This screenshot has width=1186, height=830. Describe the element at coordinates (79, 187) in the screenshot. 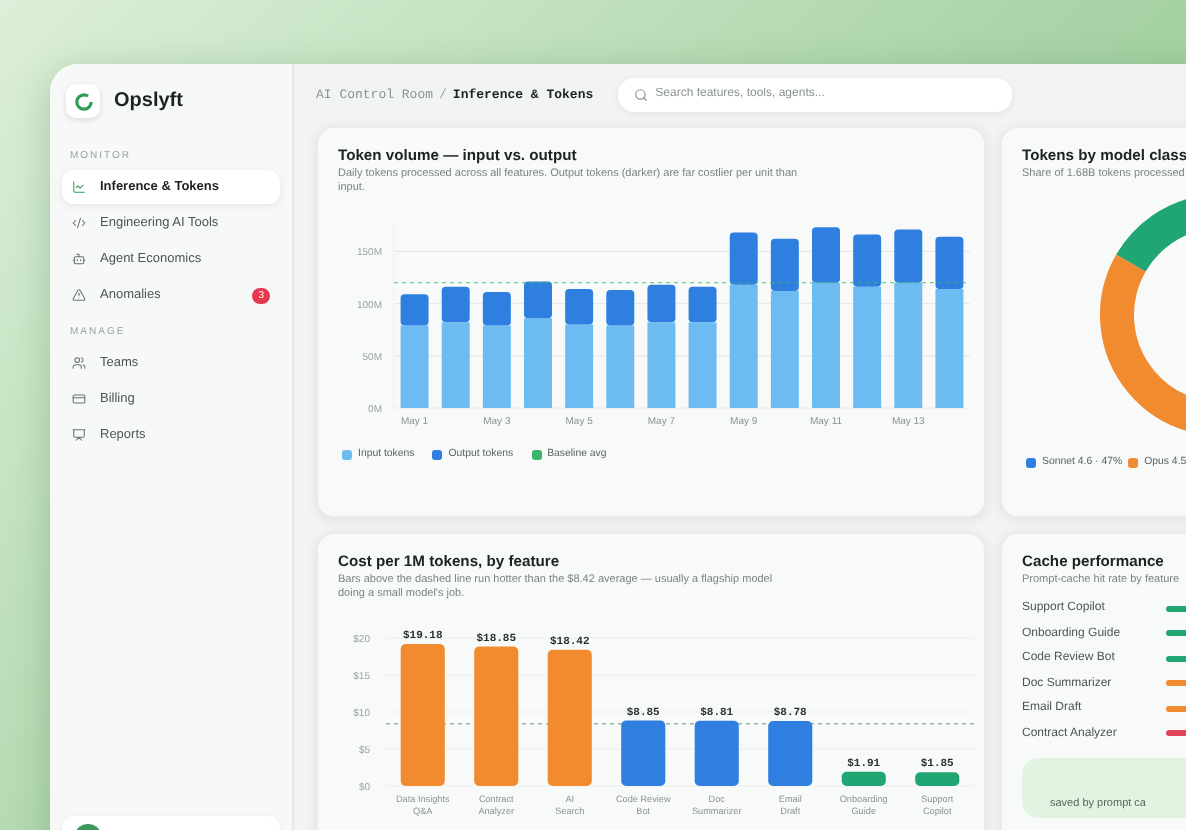

I see `line-chart-icon` at that location.